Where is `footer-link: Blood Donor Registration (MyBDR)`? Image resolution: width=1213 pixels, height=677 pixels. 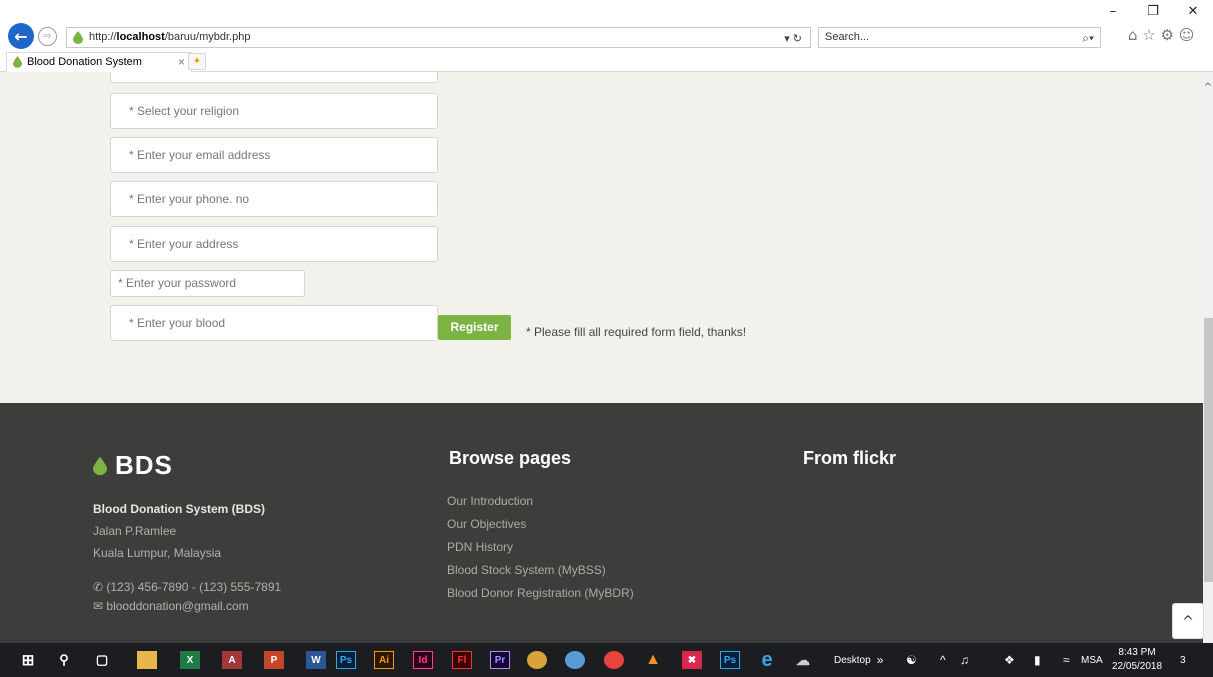
footer-link: Blood Donor Registration (MyBDR) is located at coordinates (540, 593).